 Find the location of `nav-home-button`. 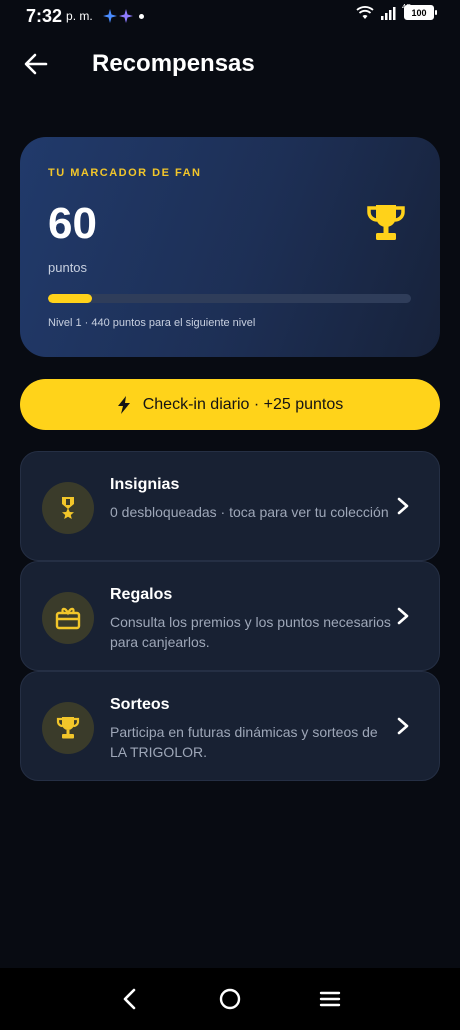

nav-home-button is located at coordinates (230, 999).